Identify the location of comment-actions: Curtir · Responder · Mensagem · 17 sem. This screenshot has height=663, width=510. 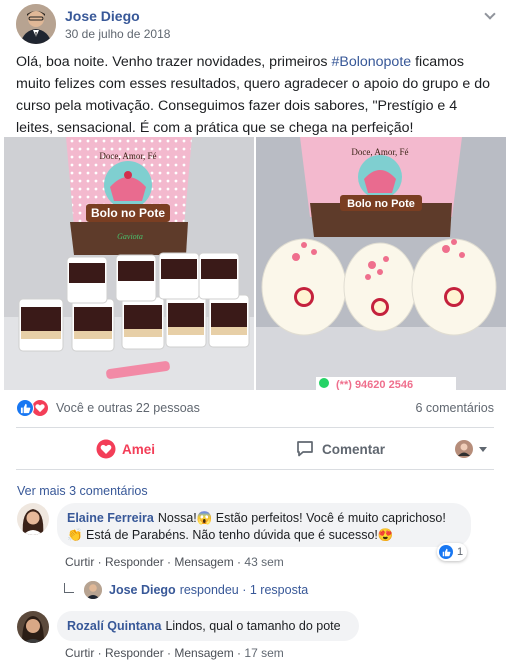
(174, 653).